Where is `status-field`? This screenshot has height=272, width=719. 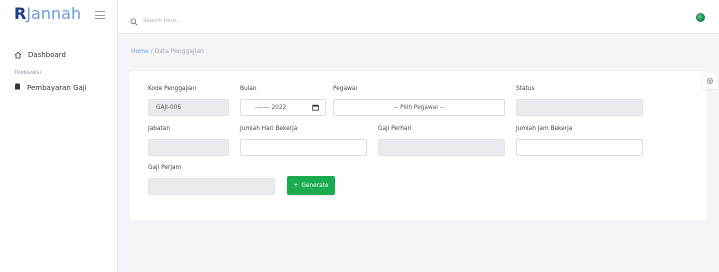
status-field is located at coordinates (579, 107).